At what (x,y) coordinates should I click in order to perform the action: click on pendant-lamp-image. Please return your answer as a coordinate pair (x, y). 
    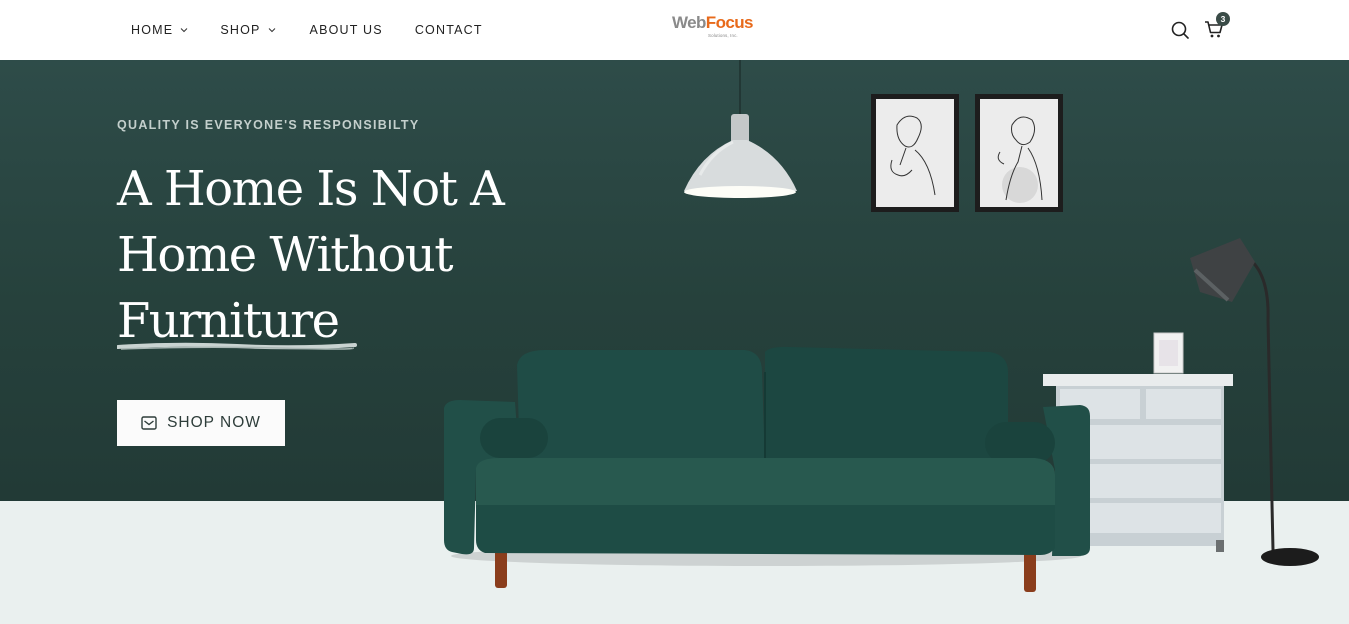
    Looking at the image, I should click on (740, 129).